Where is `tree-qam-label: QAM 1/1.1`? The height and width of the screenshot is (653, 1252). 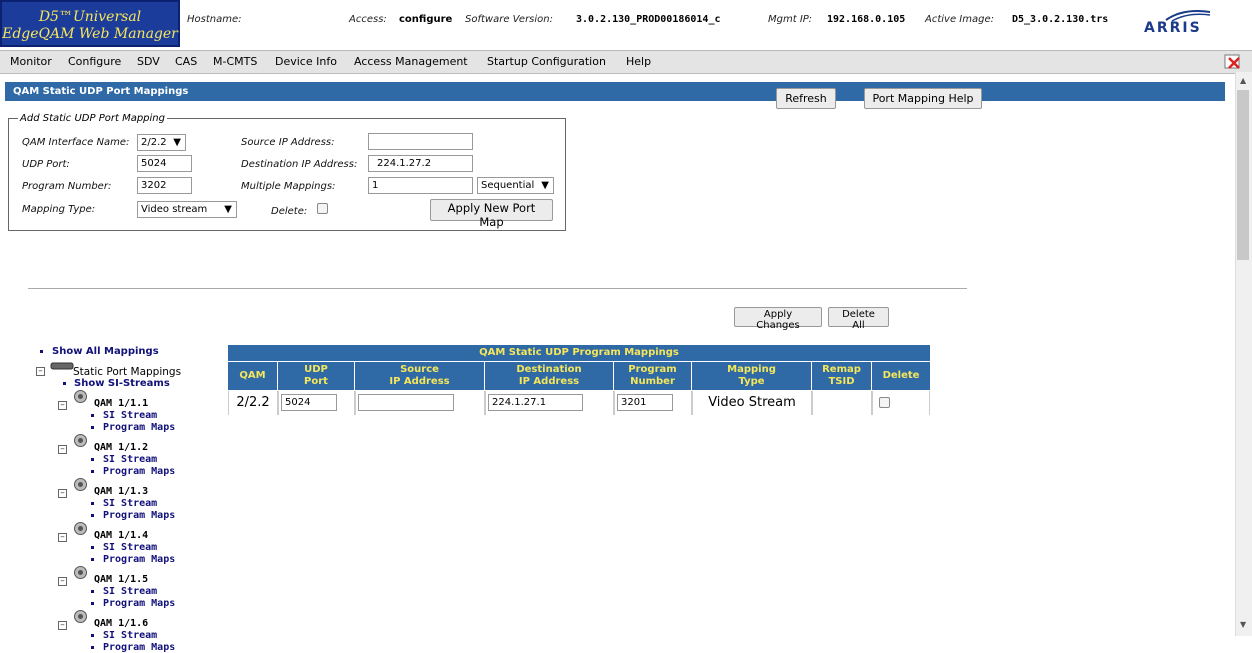
tree-qam-label: QAM 1/1.1 is located at coordinates (121, 403).